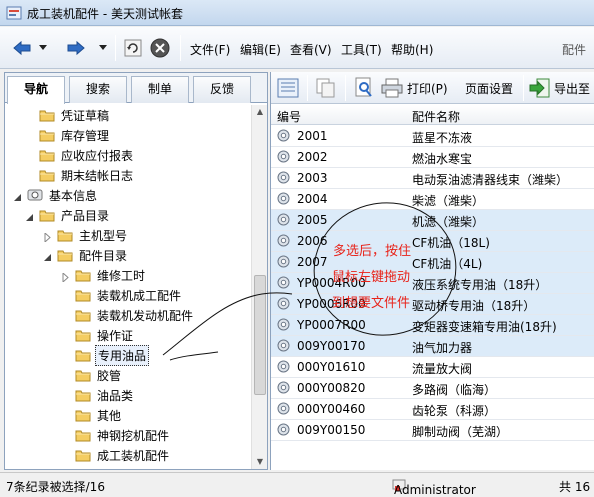 The width and height of the screenshot is (594, 497). I want to click on status-user-name: Administrator, so click(435, 490).